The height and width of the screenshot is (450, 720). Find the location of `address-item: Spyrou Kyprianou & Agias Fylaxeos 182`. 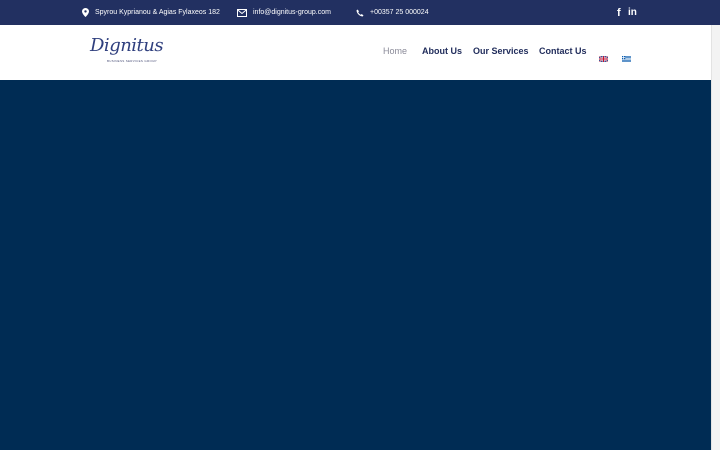

address-item: Spyrou Kyprianou & Agias Fylaxeos 182 is located at coordinates (151, 12).